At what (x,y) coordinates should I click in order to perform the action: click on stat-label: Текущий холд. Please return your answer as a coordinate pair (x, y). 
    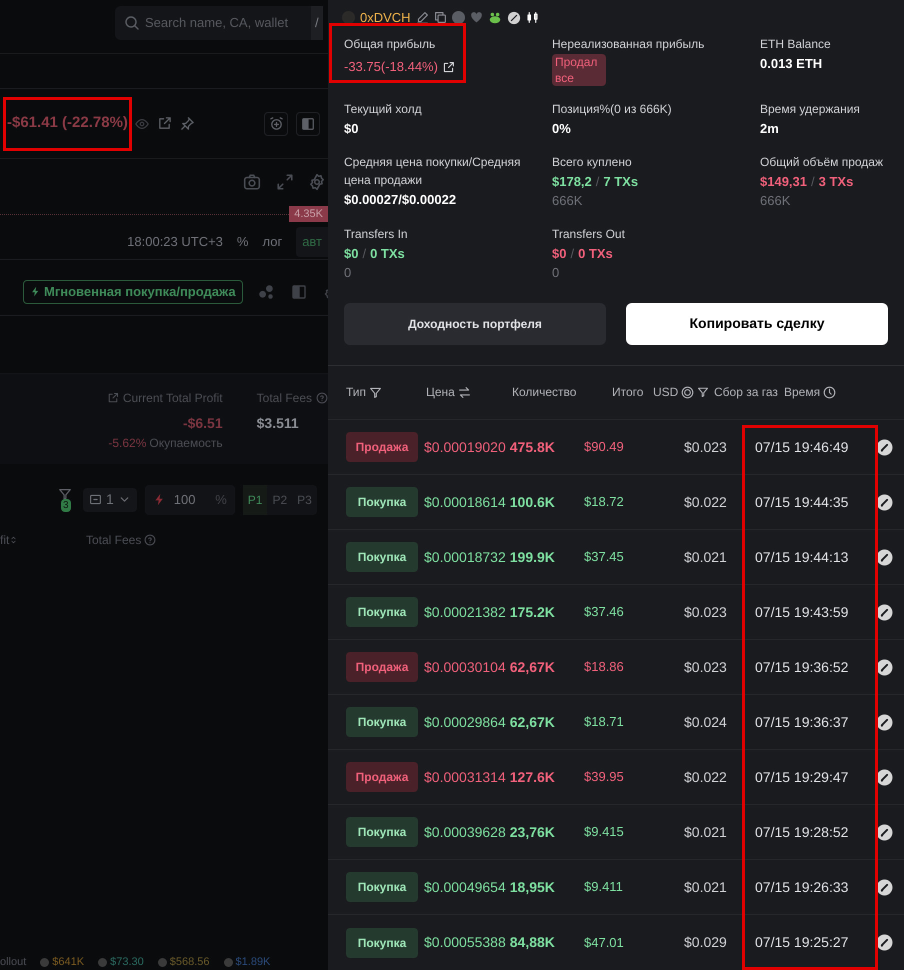
    Looking at the image, I should click on (383, 109).